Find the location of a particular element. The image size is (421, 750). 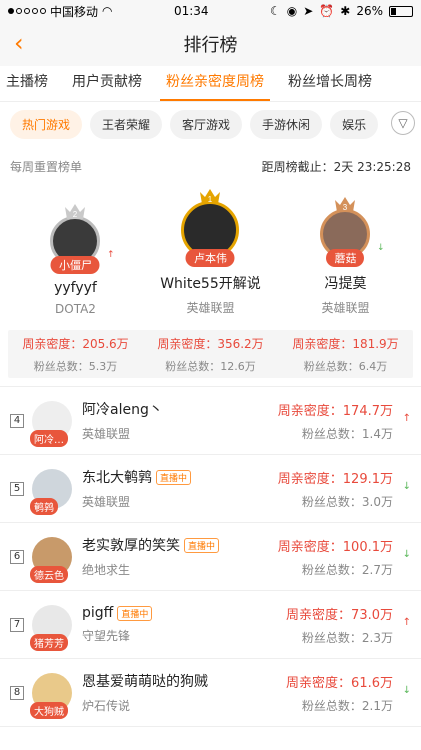

tab-anchor-rank: 主播榜 is located at coordinates (30, 86).